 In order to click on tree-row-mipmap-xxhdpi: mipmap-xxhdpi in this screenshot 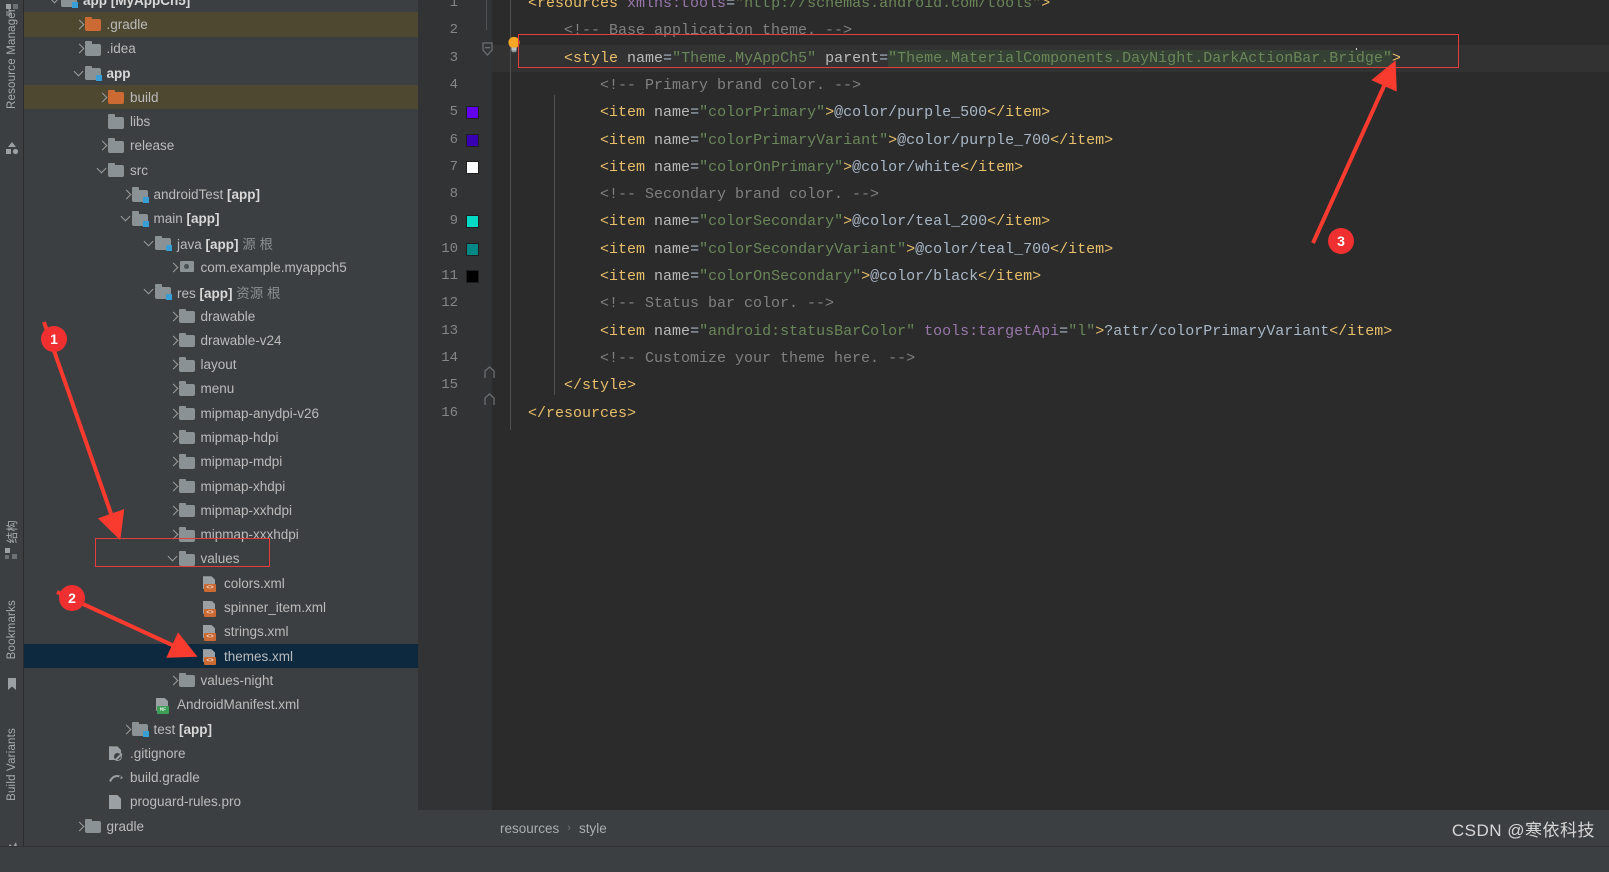, I will do `click(221, 510)`.